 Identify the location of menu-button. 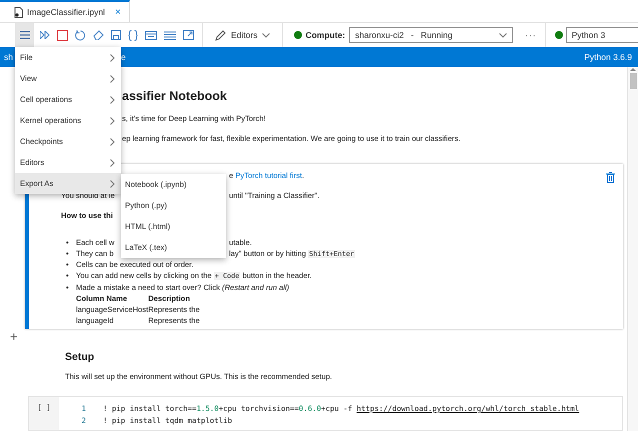
(24, 35).